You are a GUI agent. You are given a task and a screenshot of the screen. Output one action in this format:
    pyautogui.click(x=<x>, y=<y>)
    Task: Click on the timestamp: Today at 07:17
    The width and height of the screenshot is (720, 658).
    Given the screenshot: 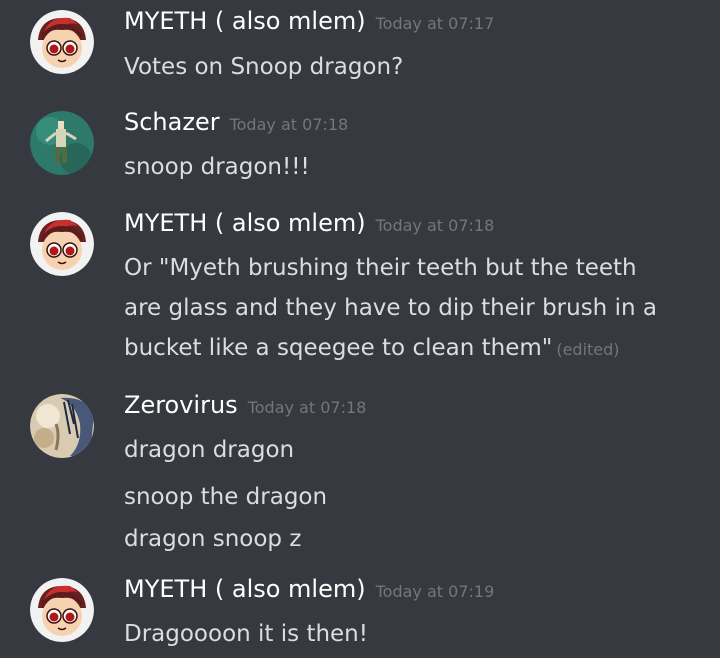 What is the action you would take?
    pyautogui.click(x=435, y=23)
    